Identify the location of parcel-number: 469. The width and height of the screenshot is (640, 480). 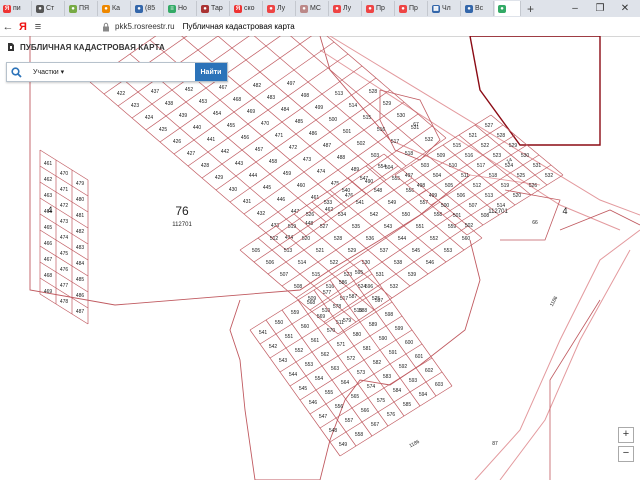
(48, 292).